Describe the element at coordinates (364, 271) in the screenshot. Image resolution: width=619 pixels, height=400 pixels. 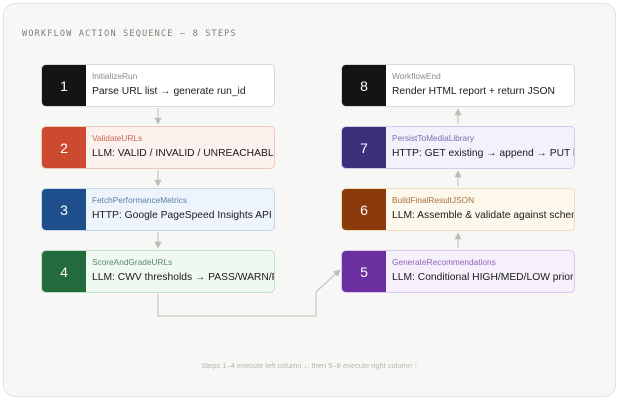
I see `step-number-badge: 5` at that location.